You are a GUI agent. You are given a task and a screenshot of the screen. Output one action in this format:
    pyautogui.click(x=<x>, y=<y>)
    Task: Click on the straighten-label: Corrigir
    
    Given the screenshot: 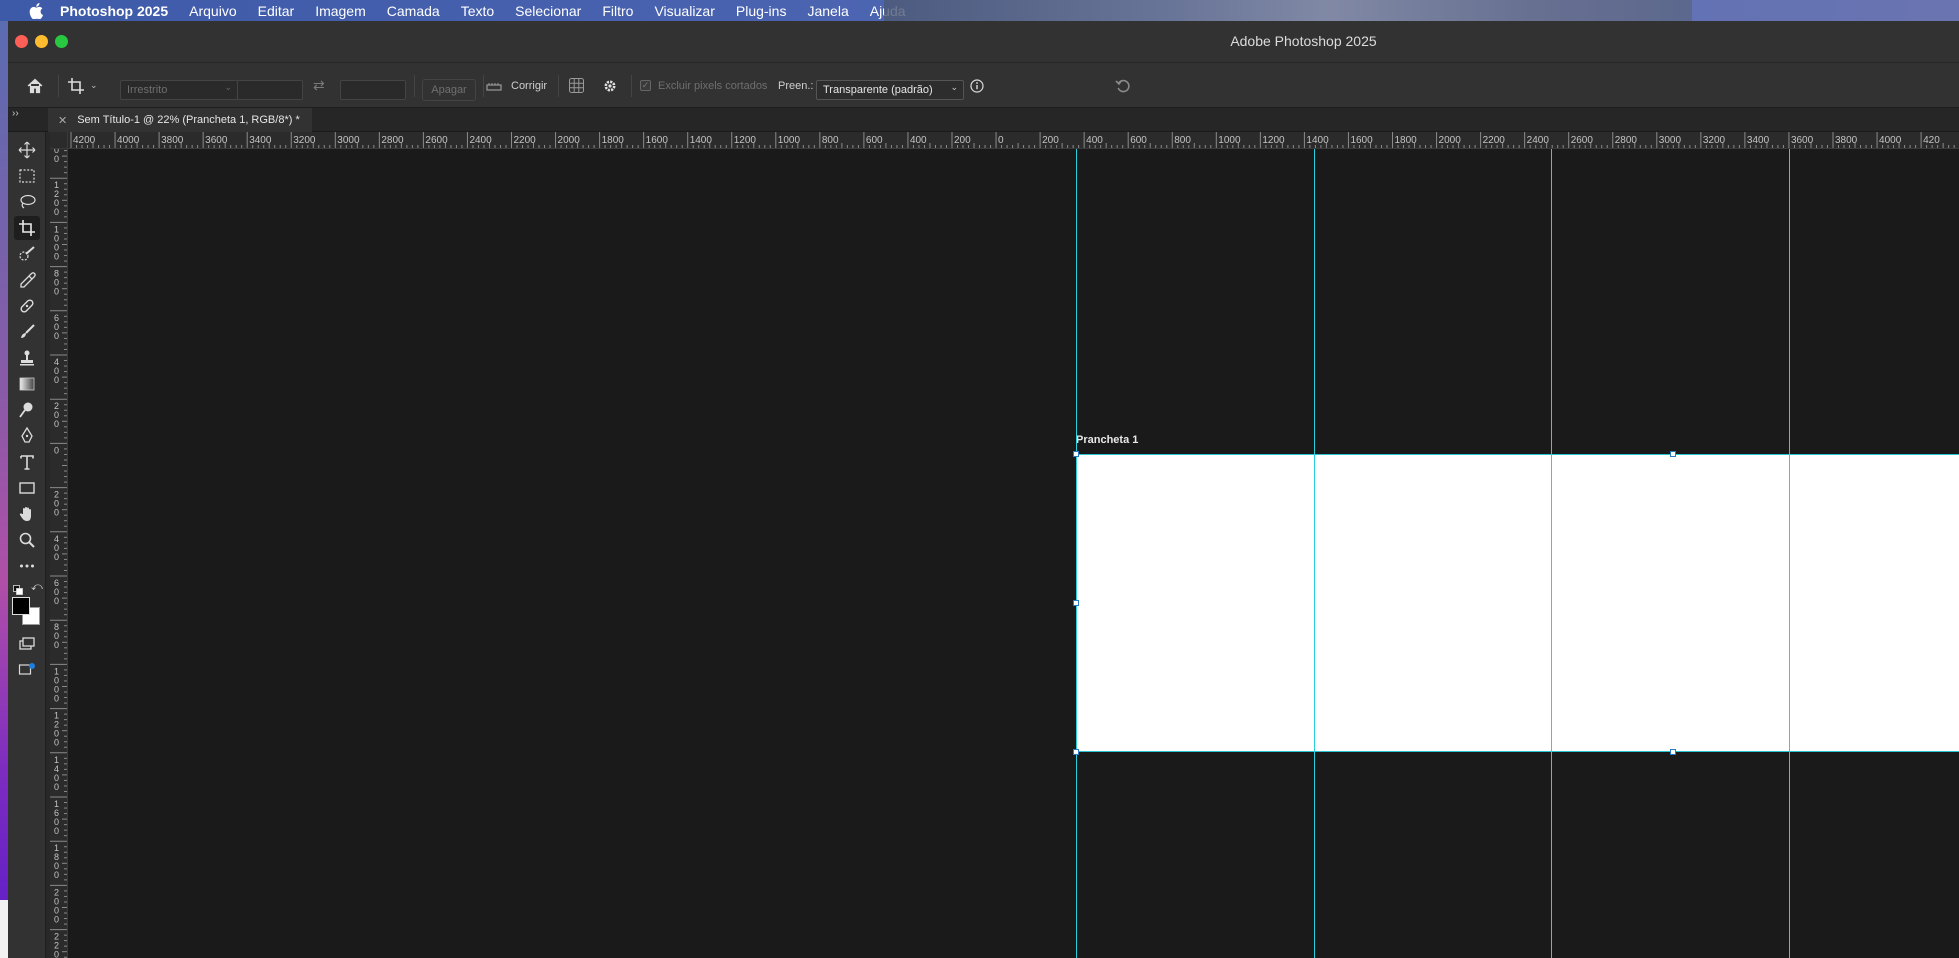 What is the action you would take?
    pyautogui.click(x=529, y=85)
    